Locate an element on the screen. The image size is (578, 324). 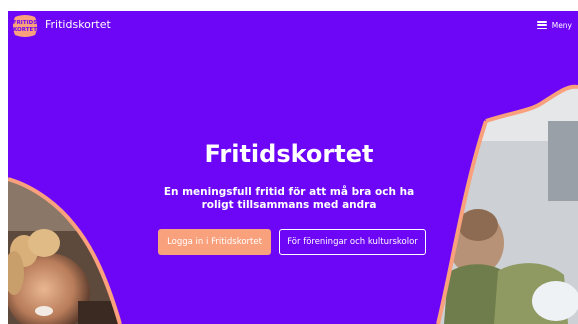
hamburger-menu-icon is located at coordinates (541, 25).